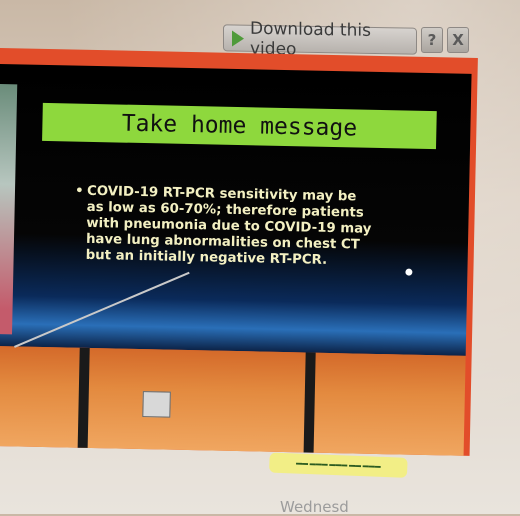 This screenshot has width=520, height=516. Describe the element at coordinates (432, 39) in the screenshot. I see `help-button: ?` at that location.